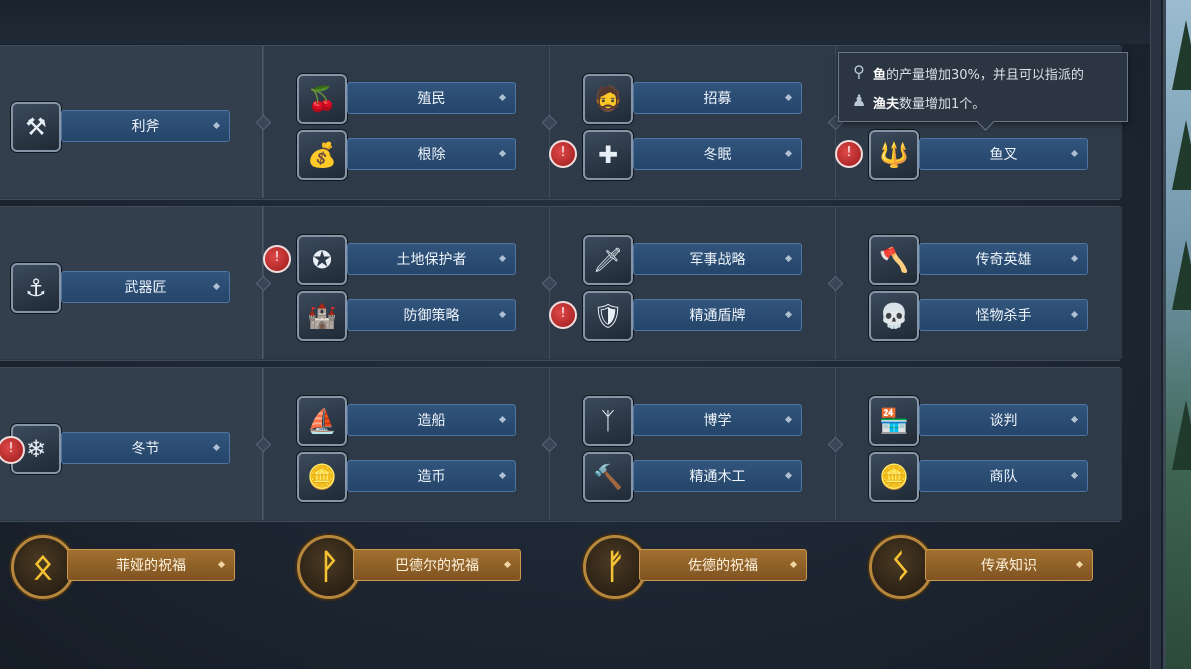 The width and height of the screenshot is (1191, 669). I want to click on skill-name: 殖民, so click(431, 99).